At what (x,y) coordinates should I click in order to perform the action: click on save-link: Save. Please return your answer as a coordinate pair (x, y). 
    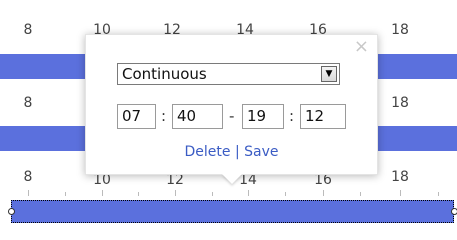
    Looking at the image, I should click on (261, 152).